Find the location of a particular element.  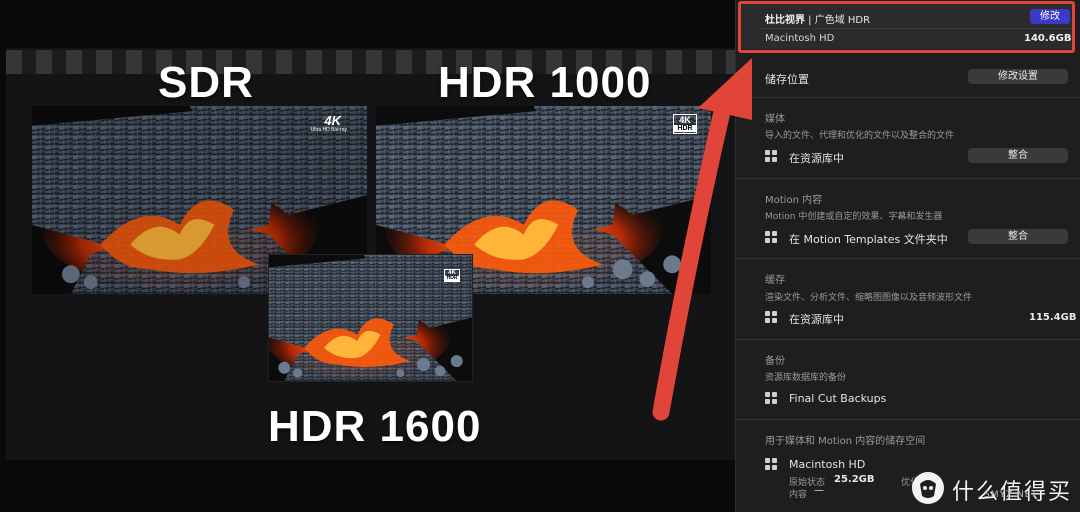

highlight-frame is located at coordinates (906, 27).